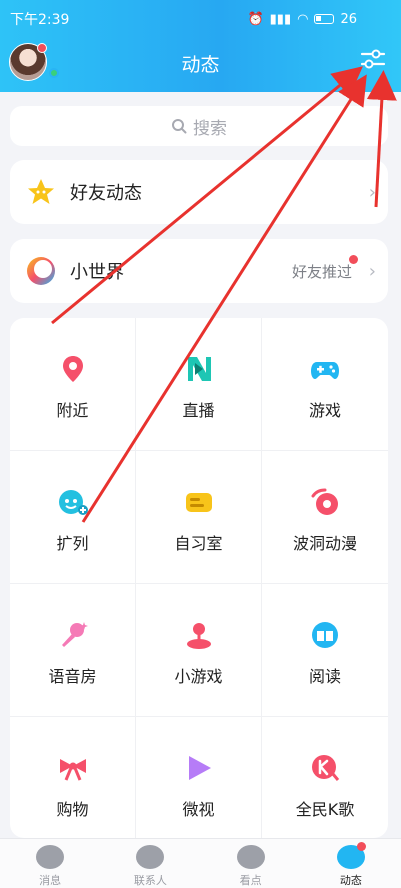  I want to click on study-room-icon, so click(198, 502).